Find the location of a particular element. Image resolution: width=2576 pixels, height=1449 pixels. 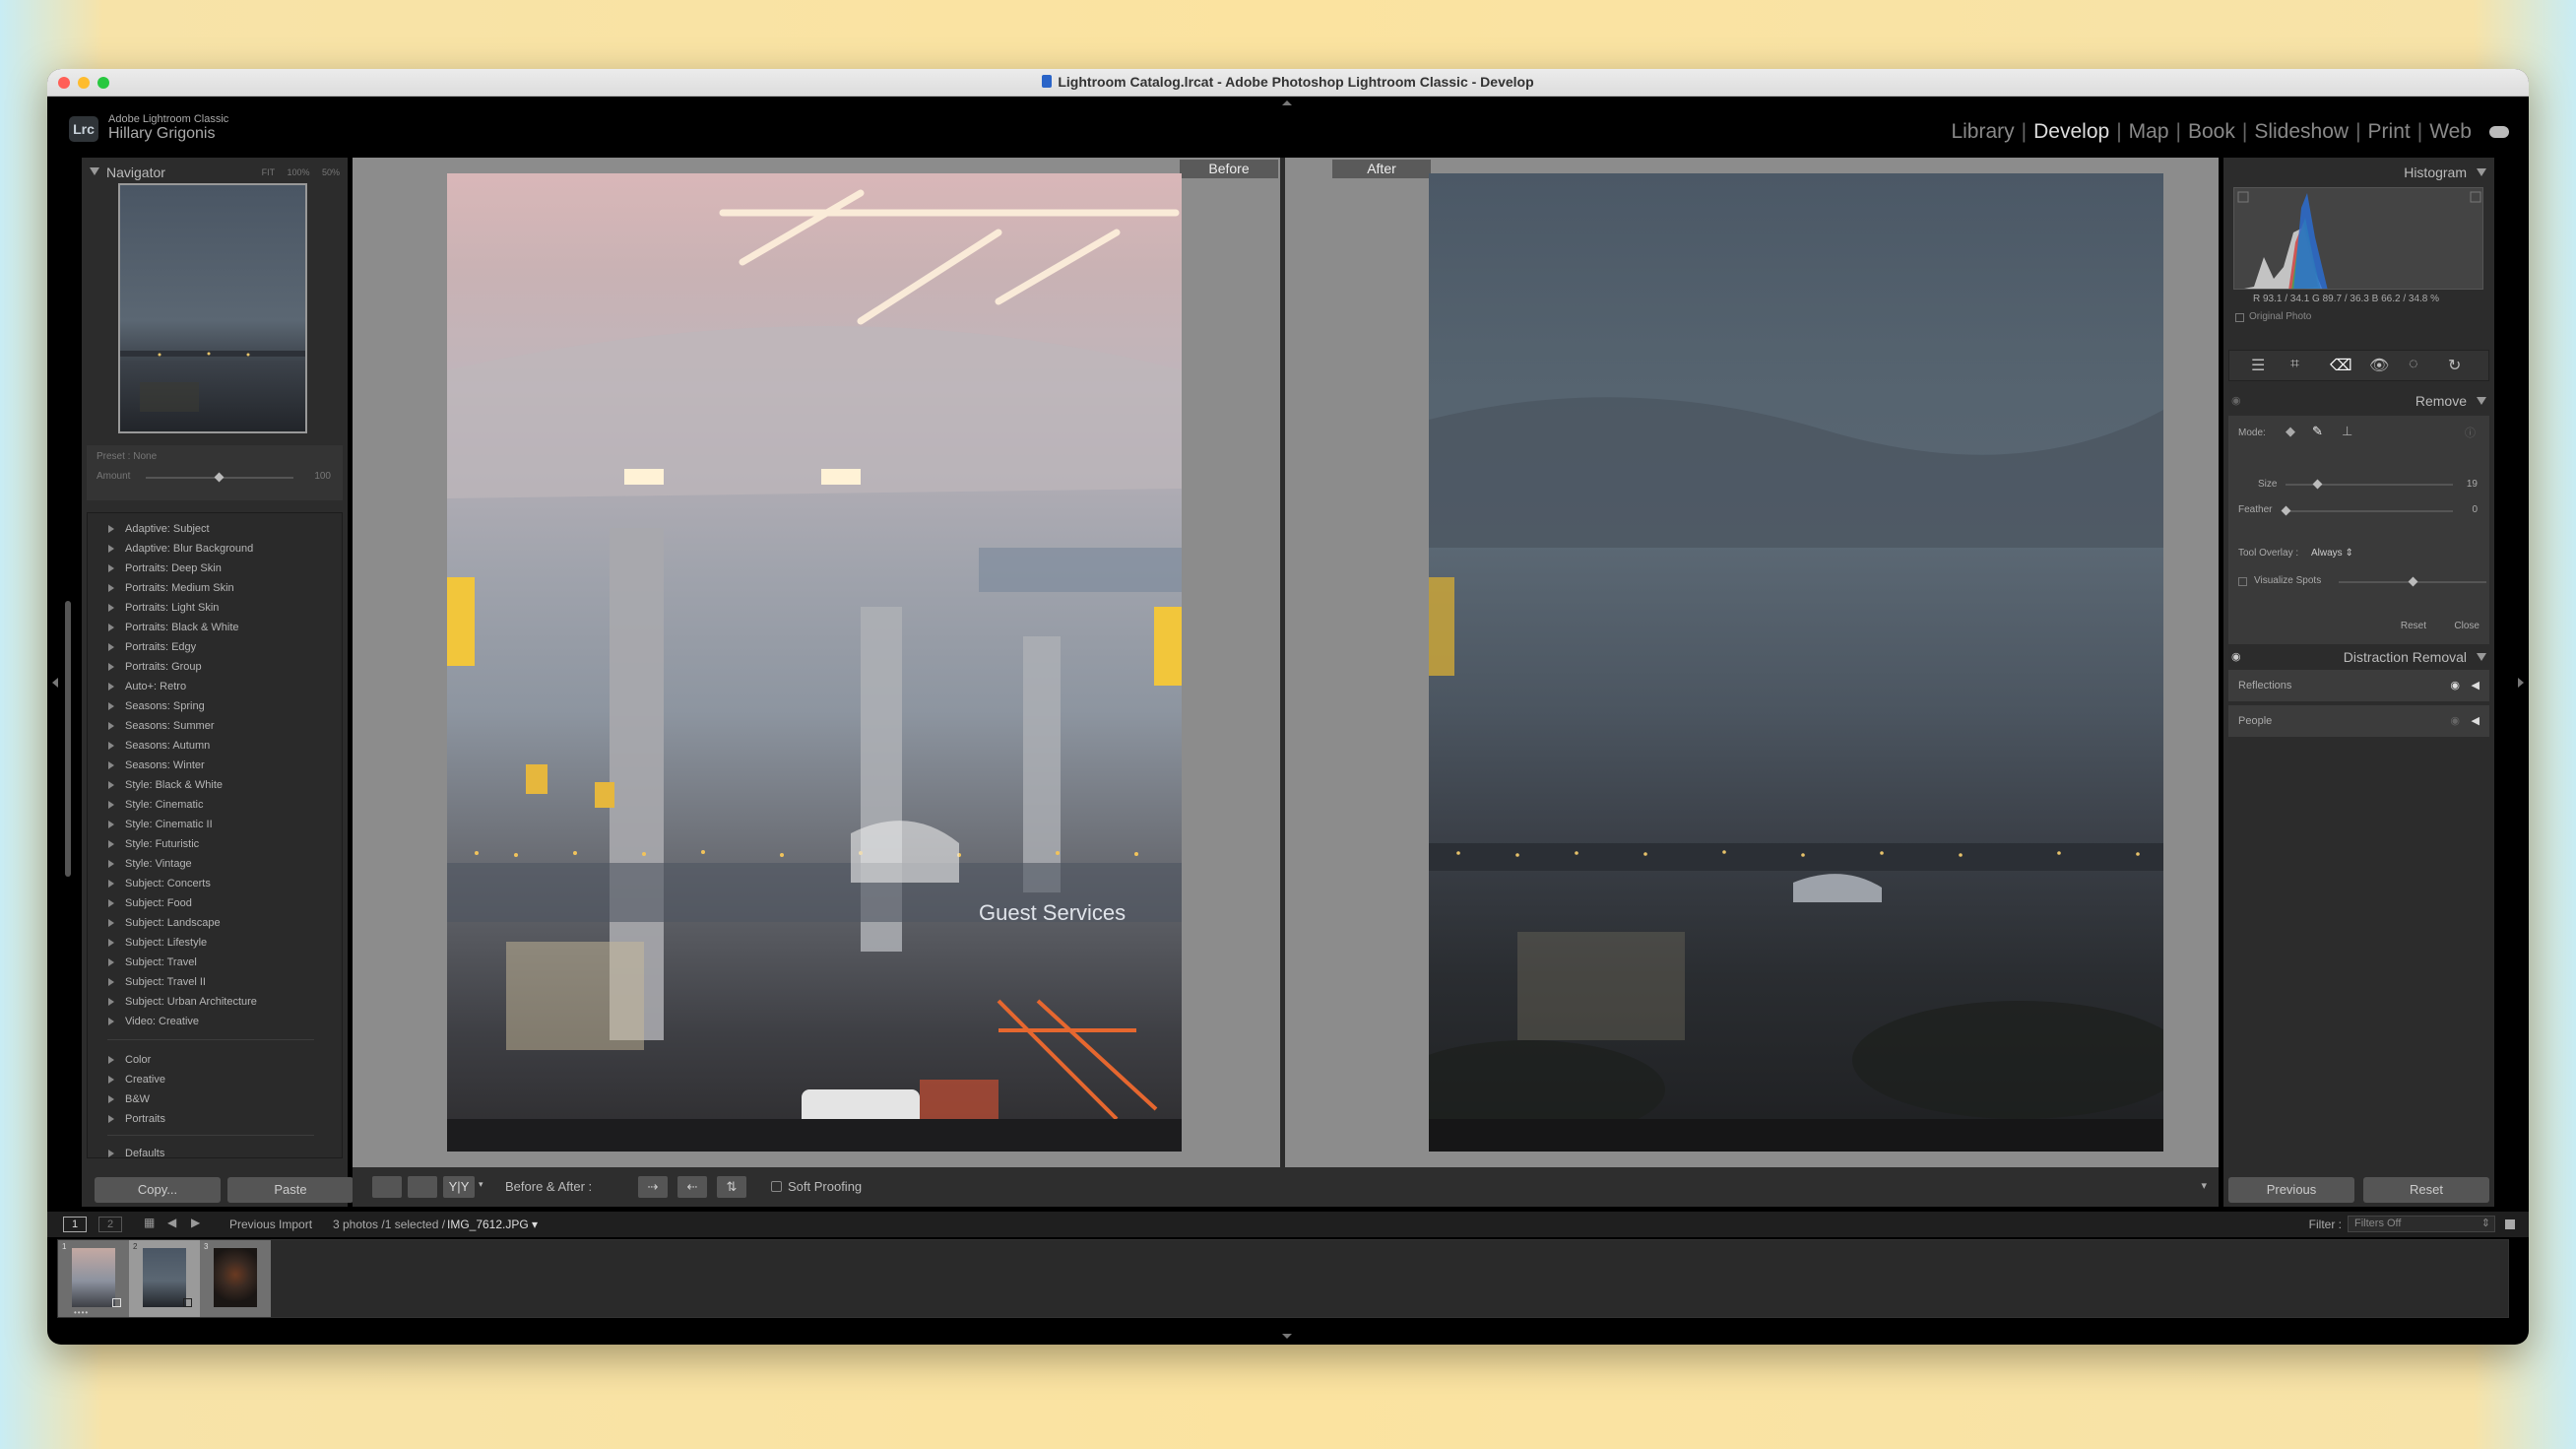

preset-group-item: B&W is located at coordinates (215, 1099).